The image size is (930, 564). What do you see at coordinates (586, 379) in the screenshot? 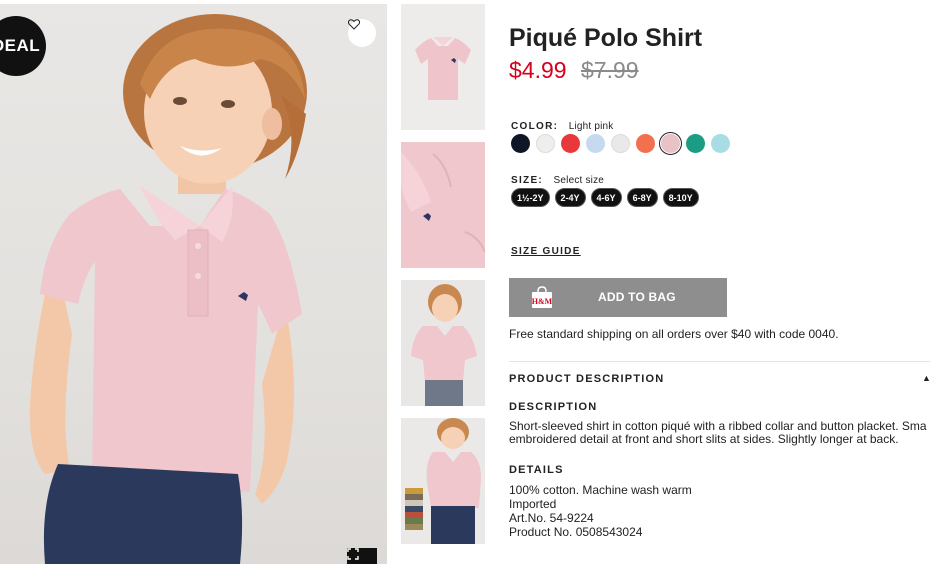
I see `product-description-toggle: PRODUCT DESCRIPTION` at bounding box center [586, 379].